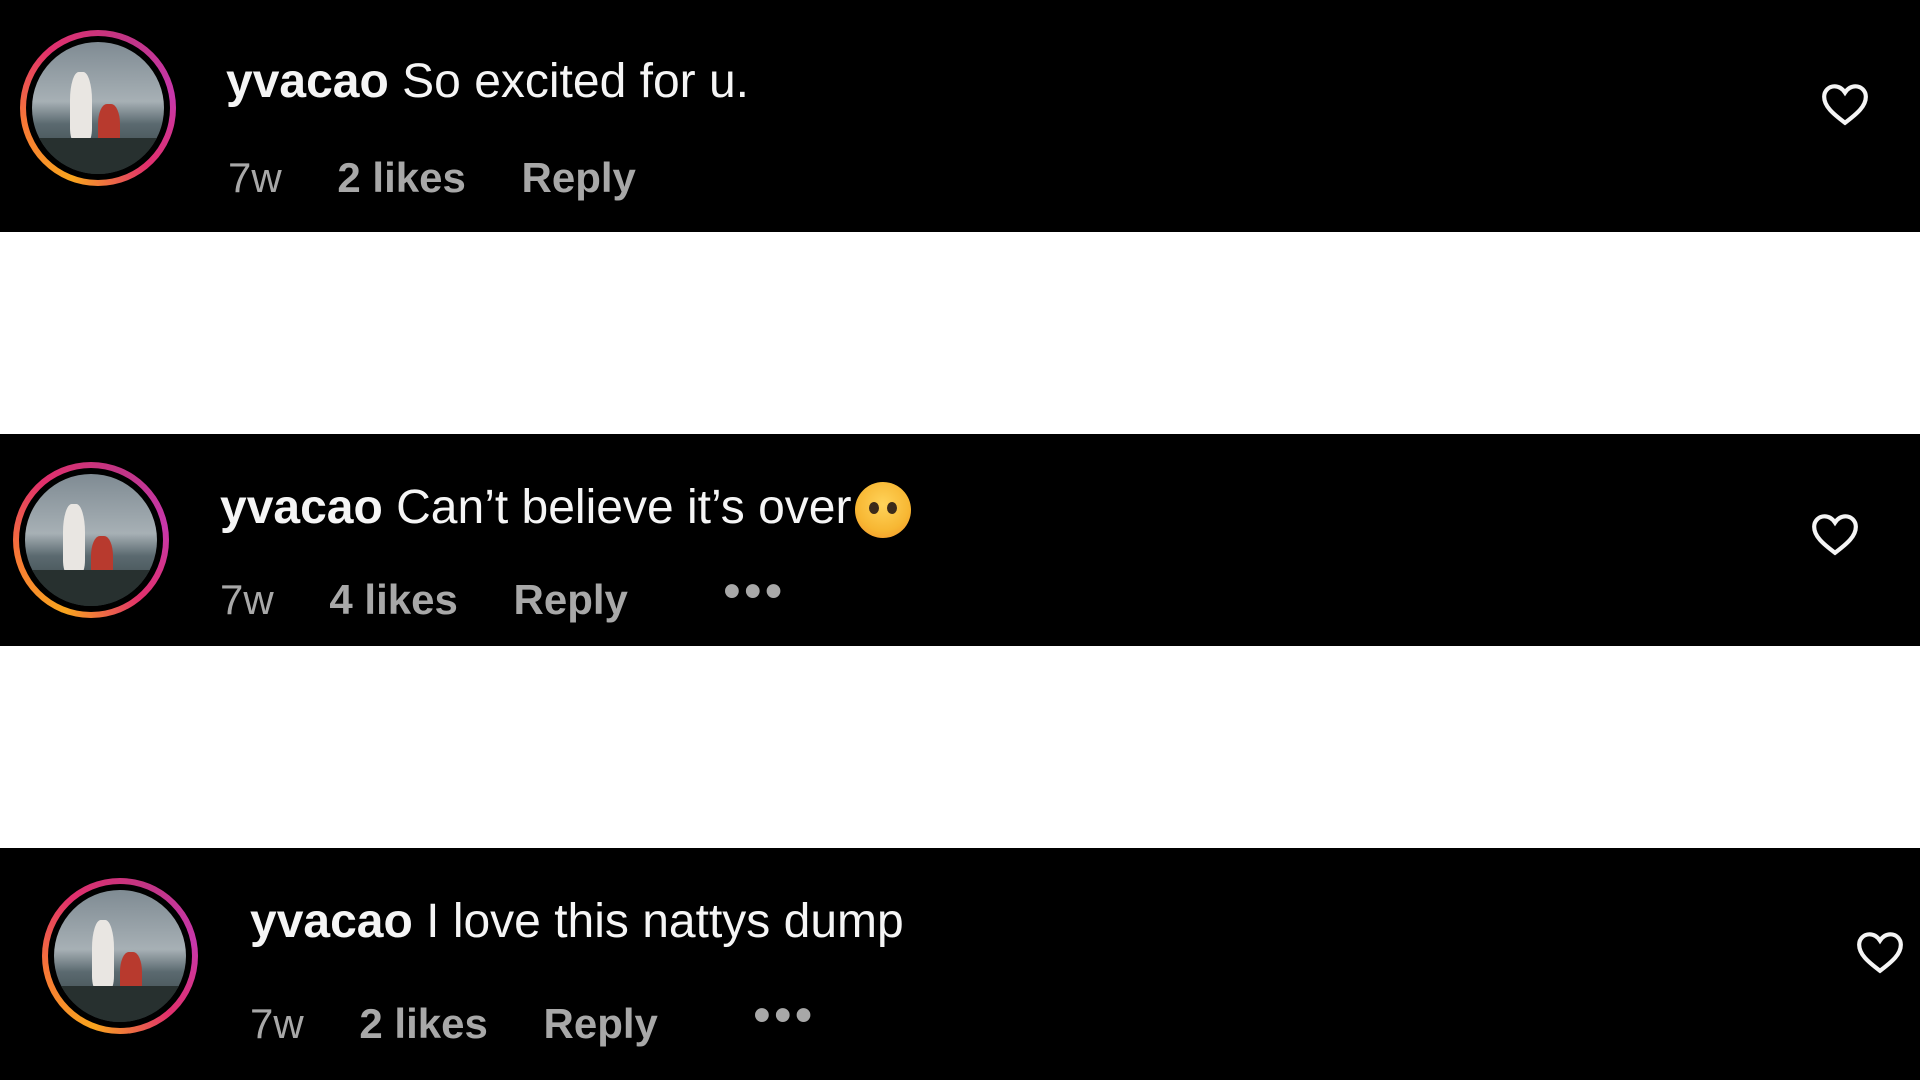 The height and width of the screenshot is (1080, 1920). Describe the element at coordinates (575, 81) in the screenshot. I see `comment-text: So excited for u.` at that location.